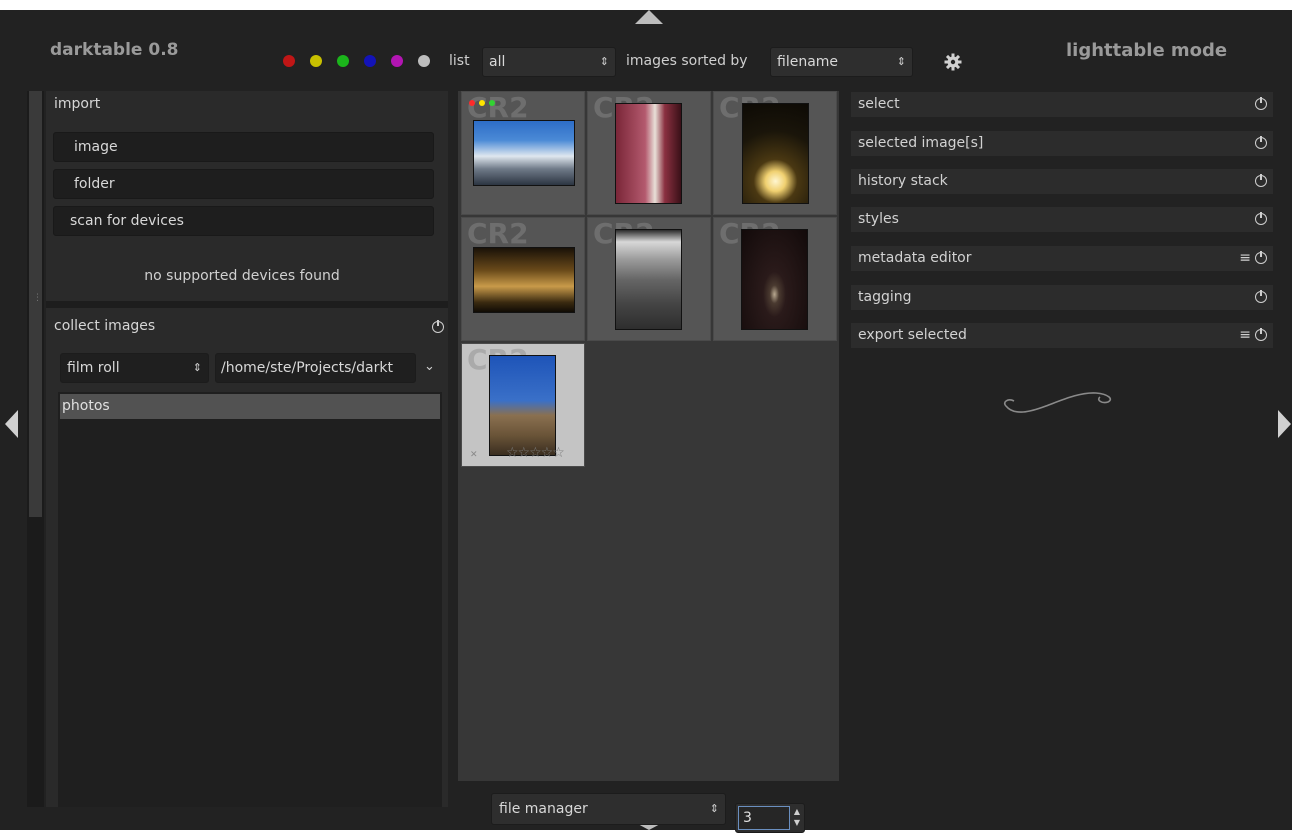 The height and width of the screenshot is (833, 1292). What do you see at coordinates (1062, 181) in the screenshot?
I see `module-history-stack: history stack` at bounding box center [1062, 181].